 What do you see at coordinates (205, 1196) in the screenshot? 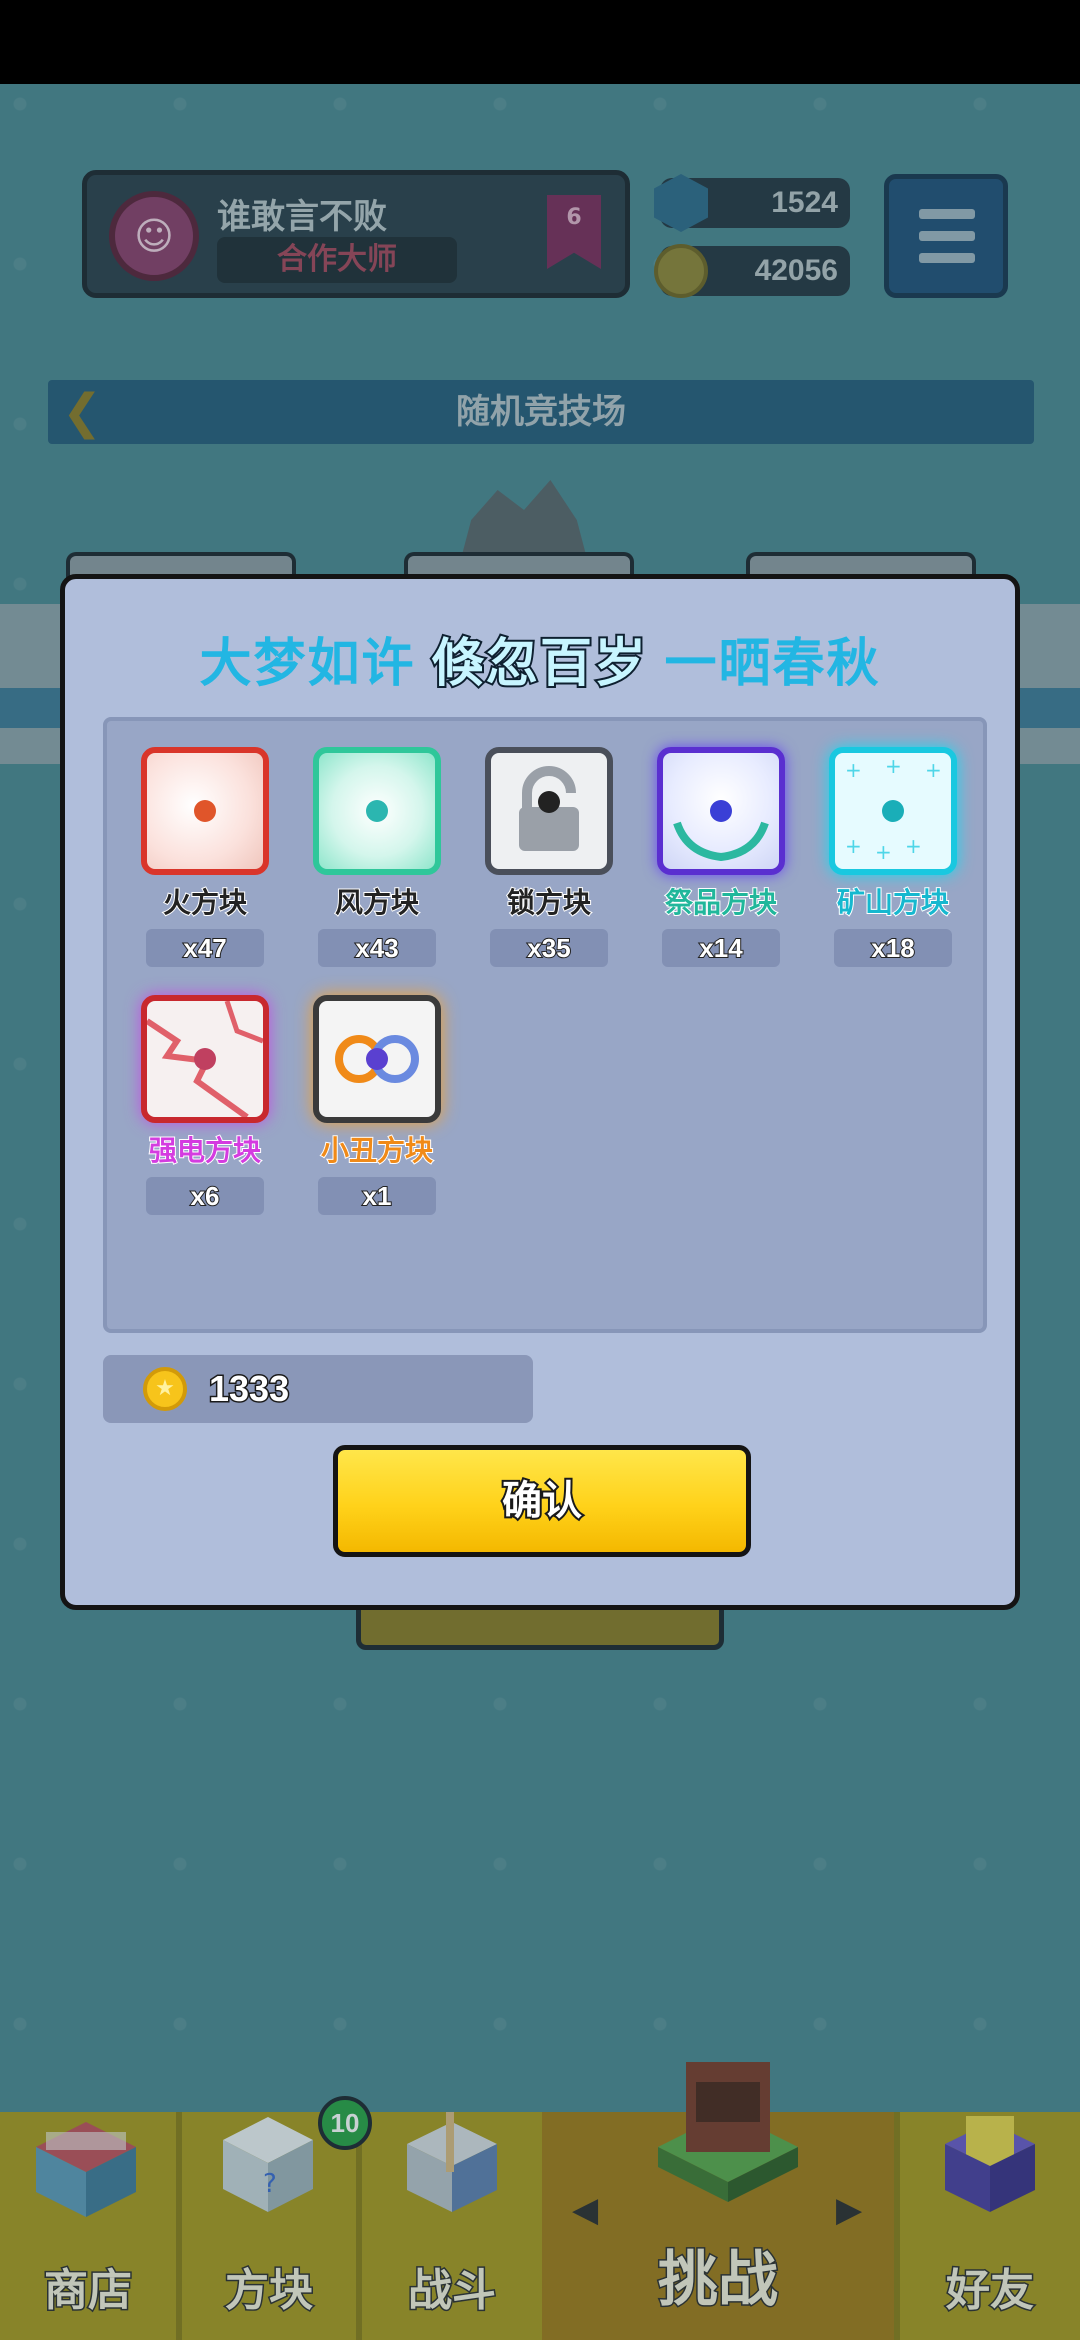
I see `item-count: x6` at bounding box center [205, 1196].